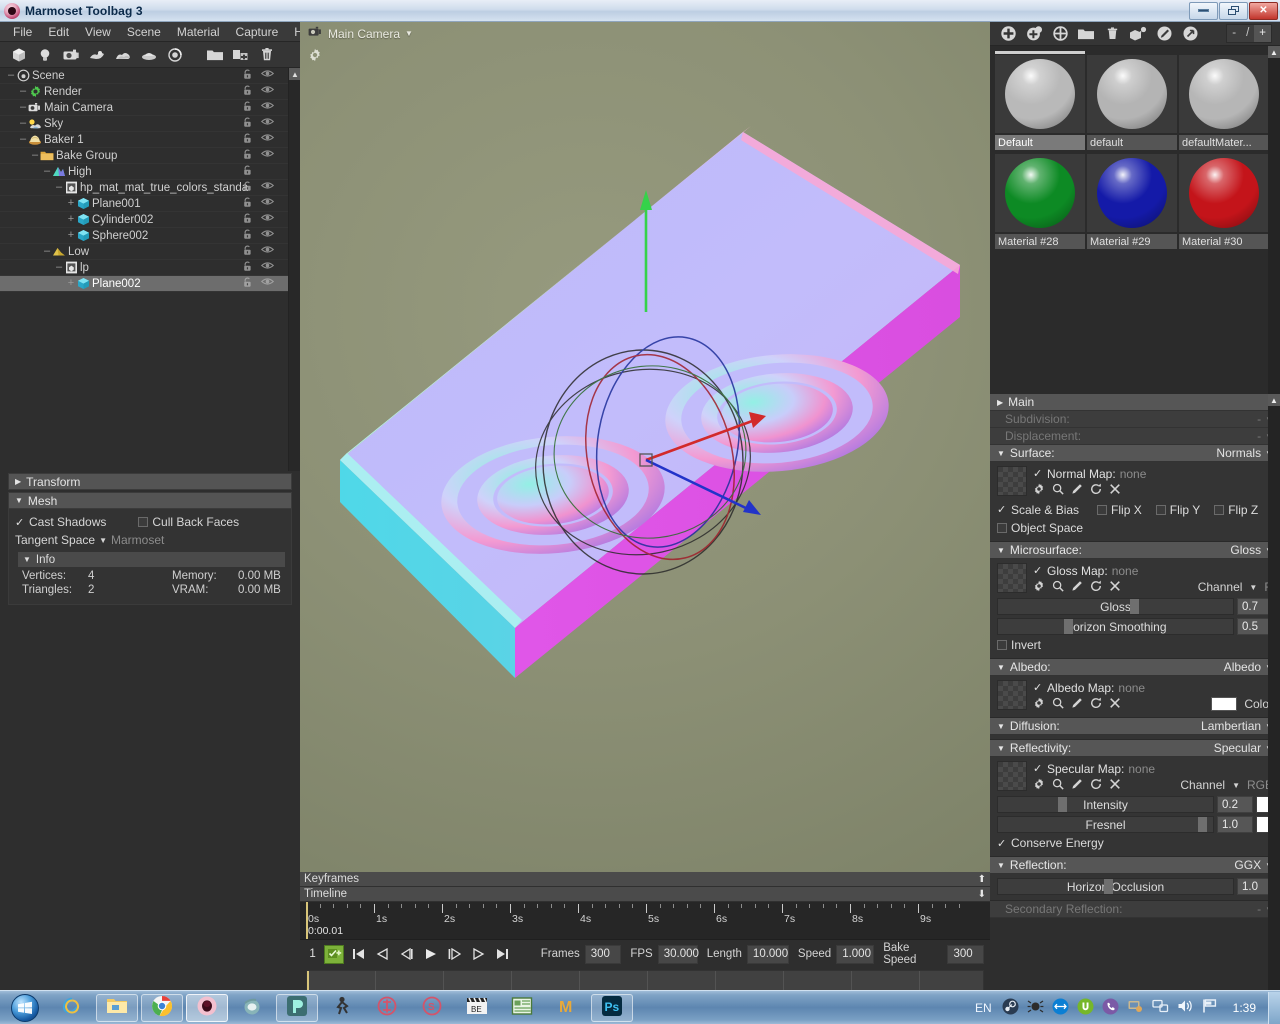 The width and height of the screenshot is (1280, 1024). Describe the element at coordinates (72, 1008) in the screenshot. I see `taskbar-item-internet-explorer` at that location.